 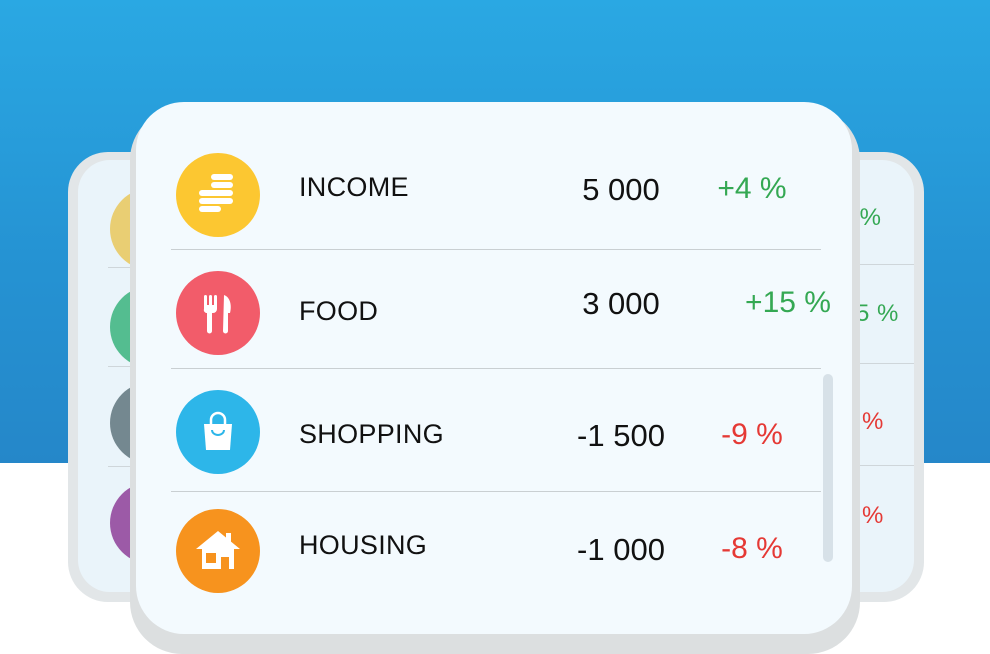 I want to click on back-change-3: %, so click(x=873, y=421).